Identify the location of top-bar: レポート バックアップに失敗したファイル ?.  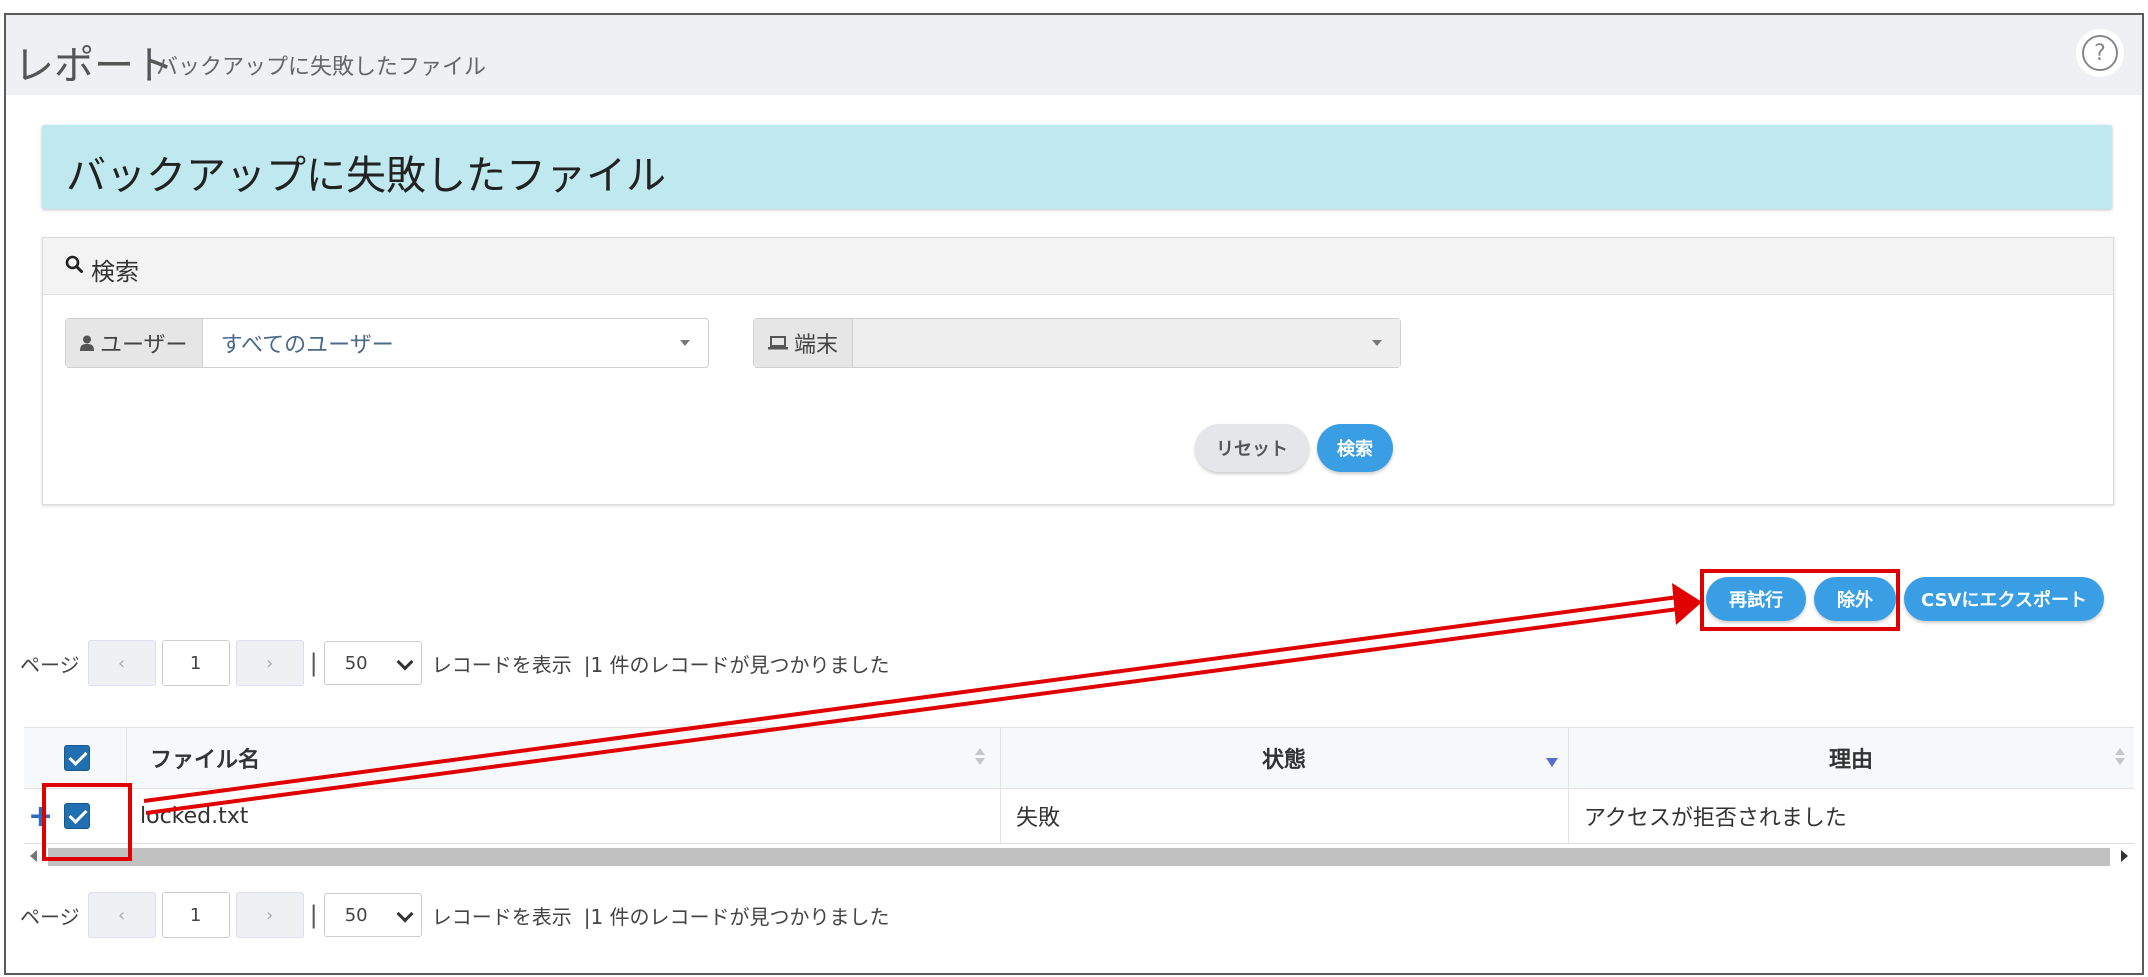
(1074, 55).